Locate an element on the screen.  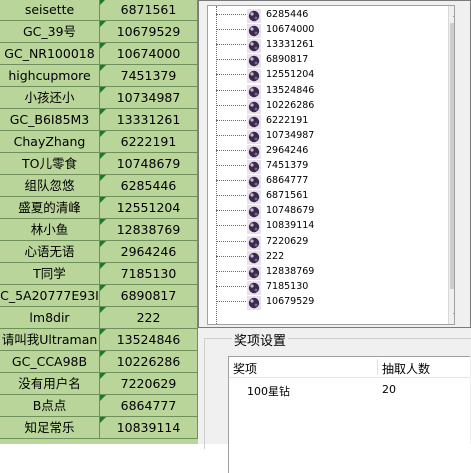
sheet-row: GC_CCA98B 10226286 is located at coordinates (102, 362).